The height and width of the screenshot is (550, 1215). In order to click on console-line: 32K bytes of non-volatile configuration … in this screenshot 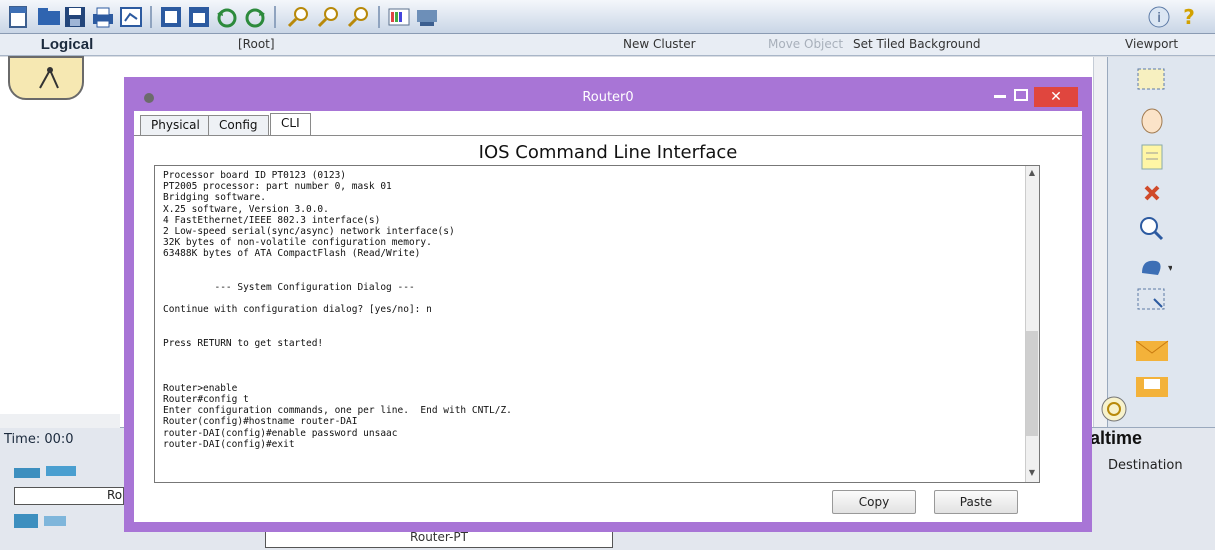, I will do `click(297, 243)`.